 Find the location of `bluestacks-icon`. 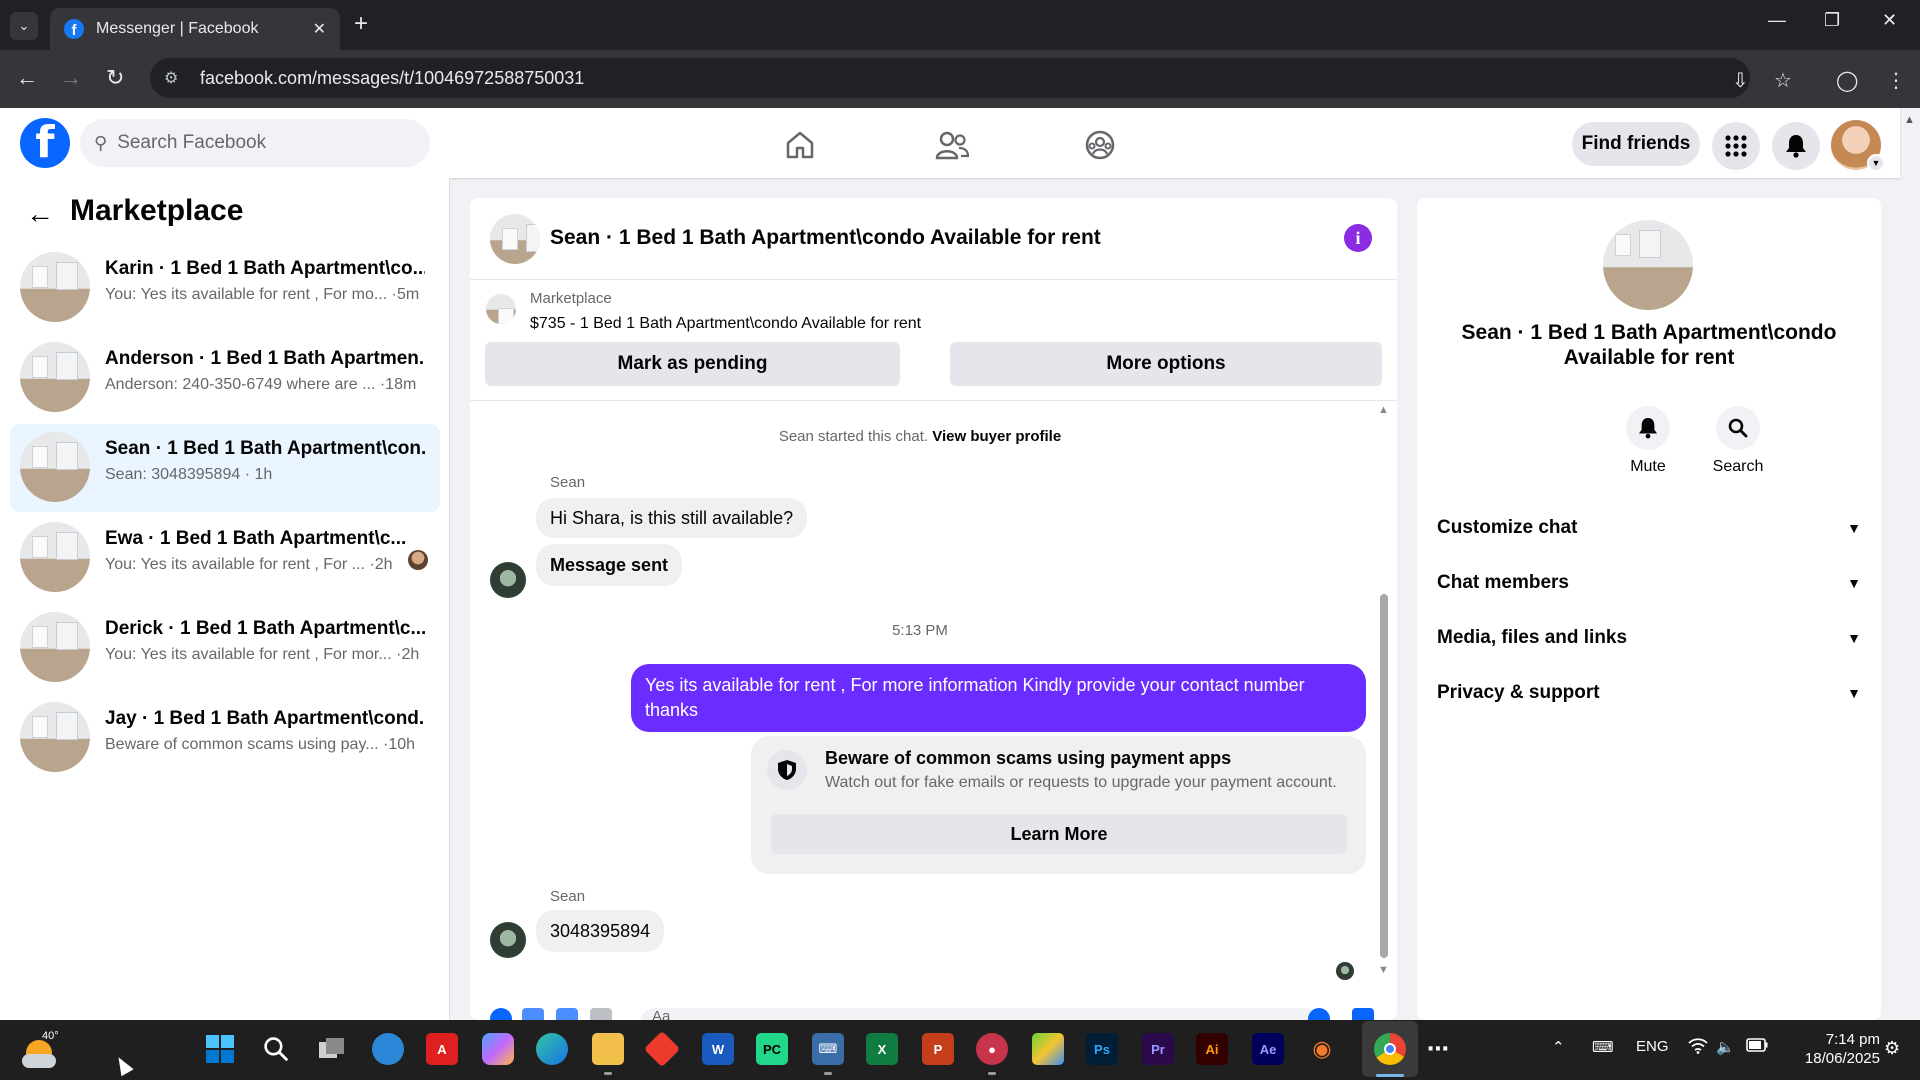

bluestacks-icon is located at coordinates (1048, 1049).